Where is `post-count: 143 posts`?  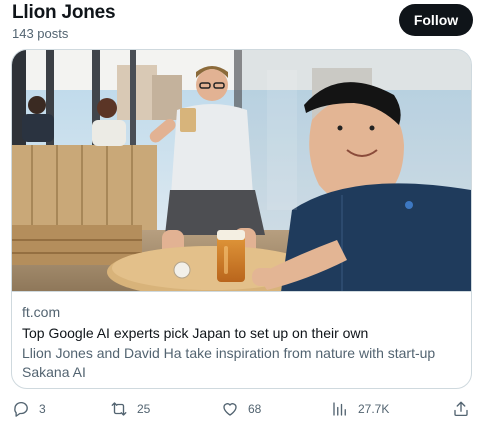 post-count: 143 posts is located at coordinates (40, 33).